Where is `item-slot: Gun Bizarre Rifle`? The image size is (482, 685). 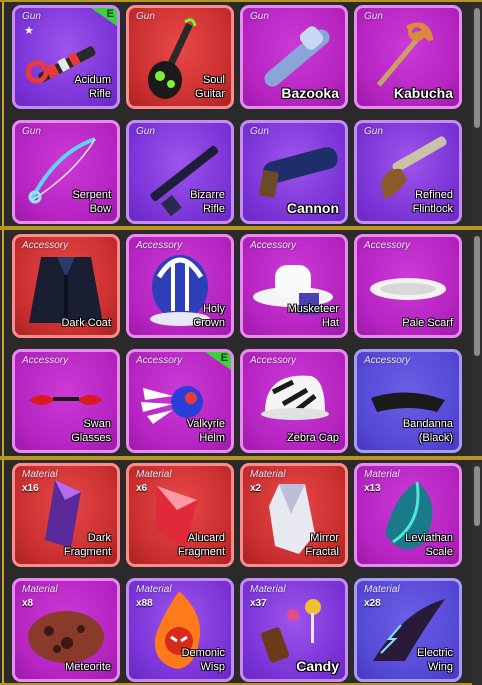
item-slot: Gun Bizarre Rifle is located at coordinates (180, 172).